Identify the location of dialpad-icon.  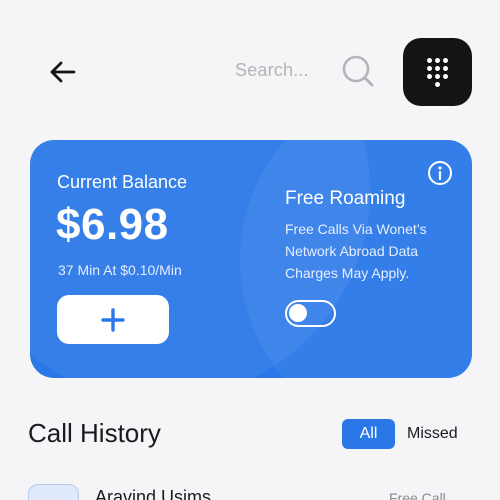
(437, 72).